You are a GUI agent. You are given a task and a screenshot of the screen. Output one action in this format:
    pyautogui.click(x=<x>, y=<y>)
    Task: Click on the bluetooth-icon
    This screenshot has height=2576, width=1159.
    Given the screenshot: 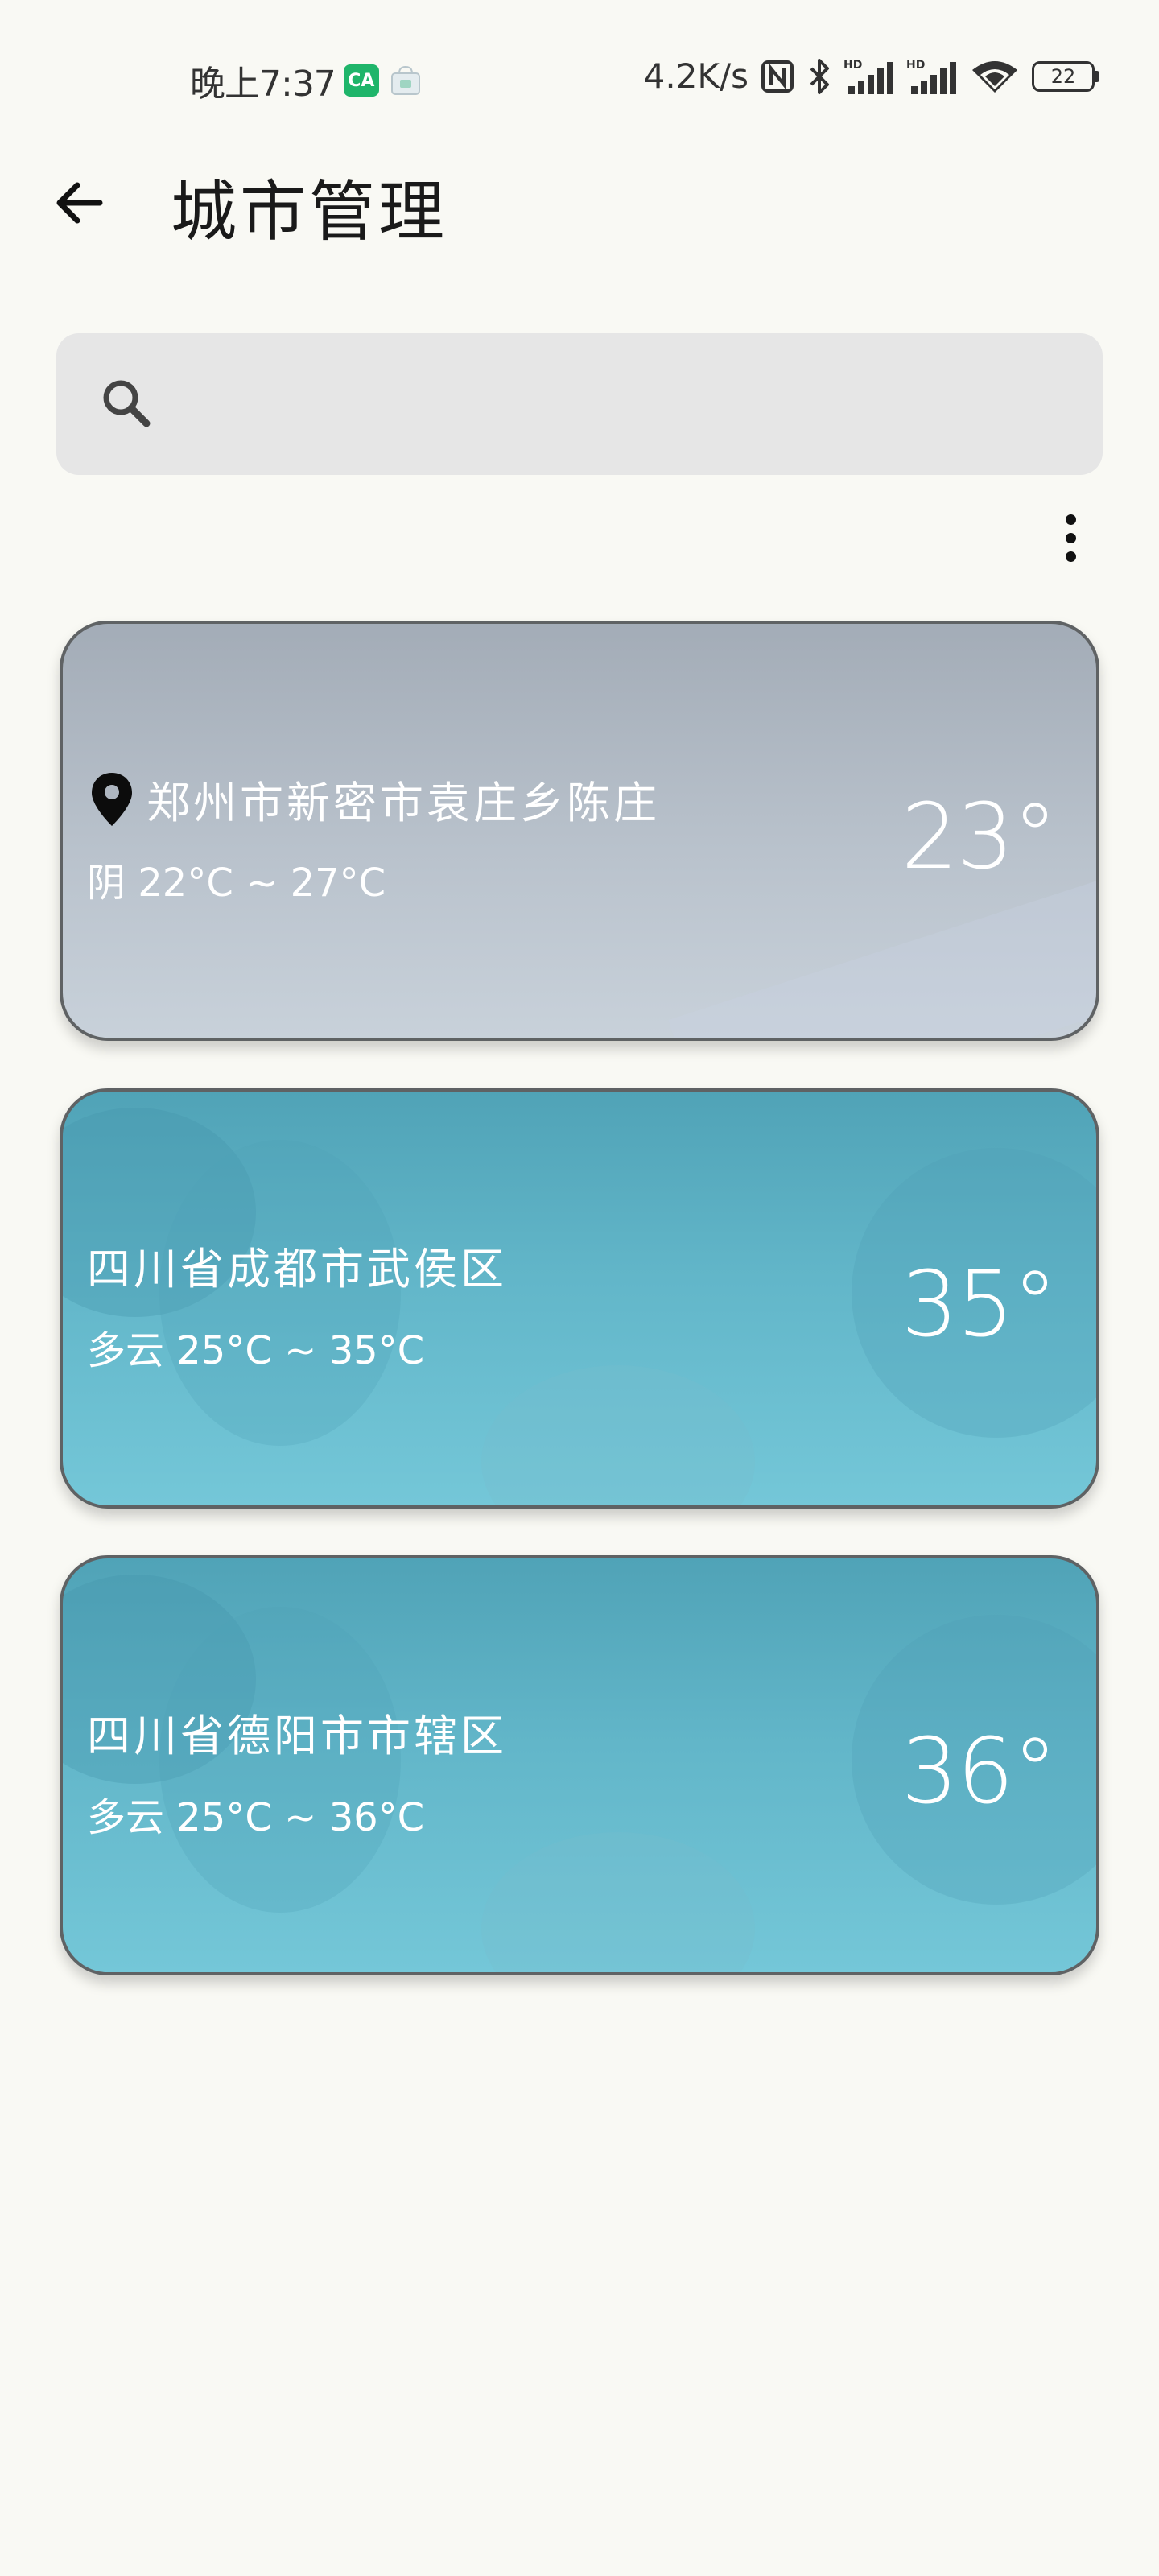 What is the action you would take?
    pyautogui.click(x=819, y=76)
    